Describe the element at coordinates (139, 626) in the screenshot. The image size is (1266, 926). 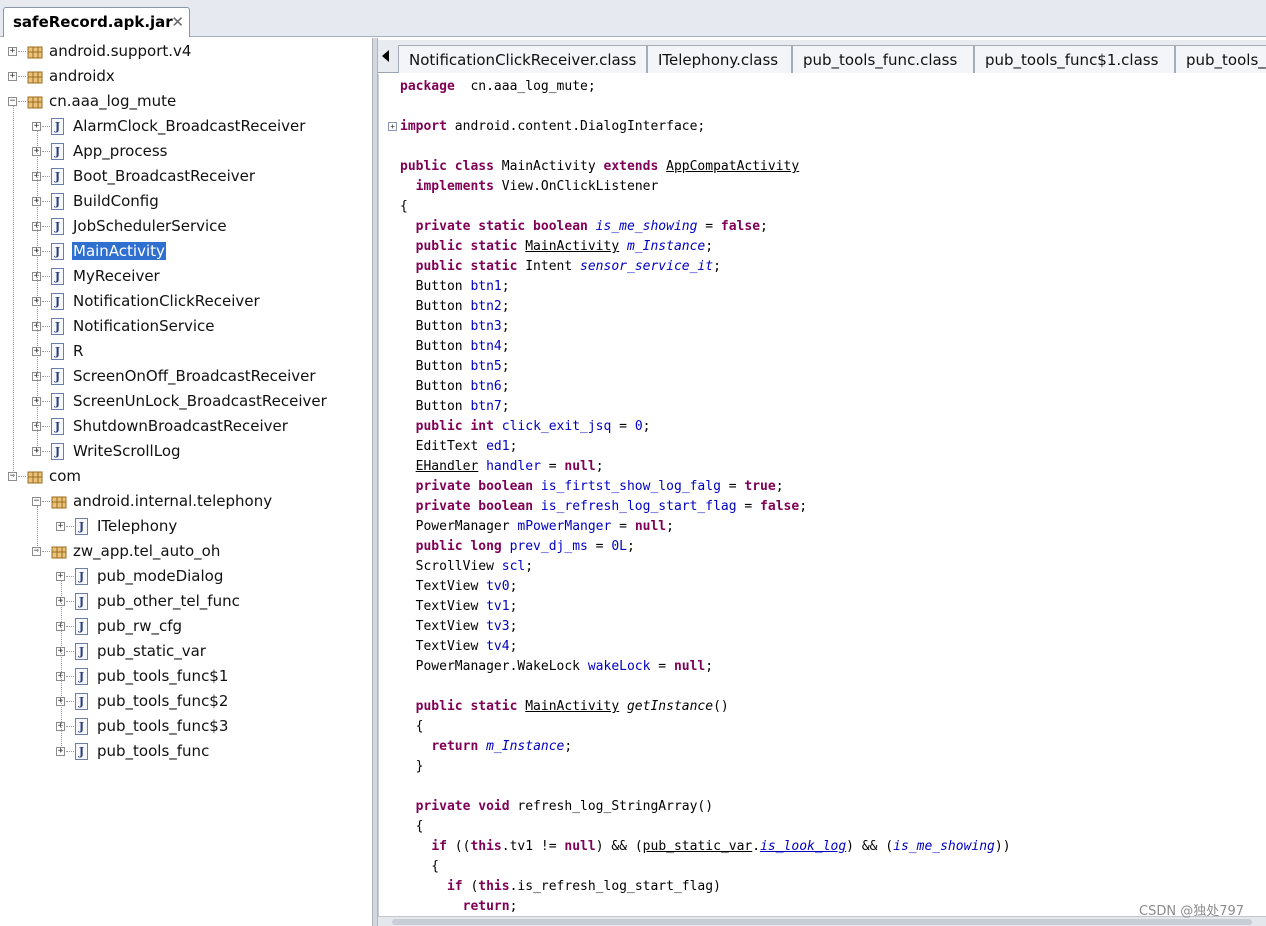
I see `tree-item-label: pub_rw_cfg` at that location.